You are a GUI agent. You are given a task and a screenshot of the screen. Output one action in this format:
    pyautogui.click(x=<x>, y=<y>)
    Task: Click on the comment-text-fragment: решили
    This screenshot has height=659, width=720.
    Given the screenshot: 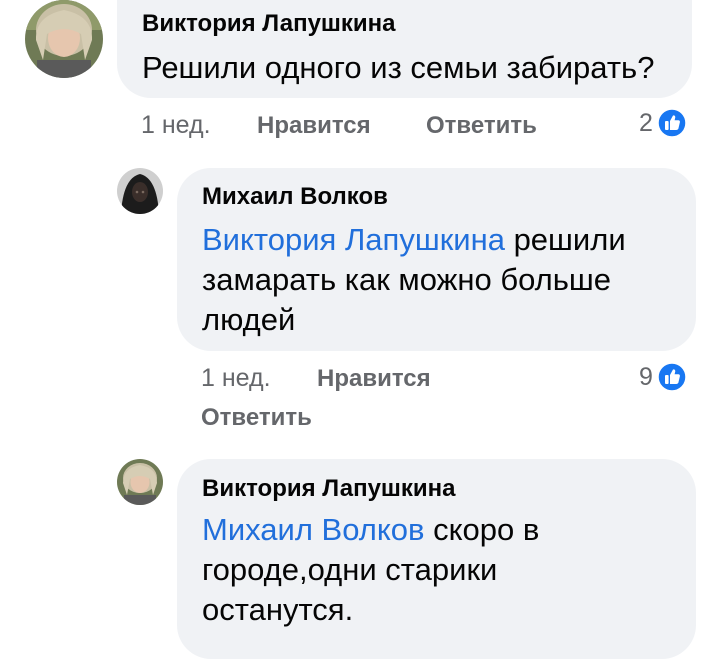 What is the action you would take?
    pyautogui.click(x=569, y=239)
    